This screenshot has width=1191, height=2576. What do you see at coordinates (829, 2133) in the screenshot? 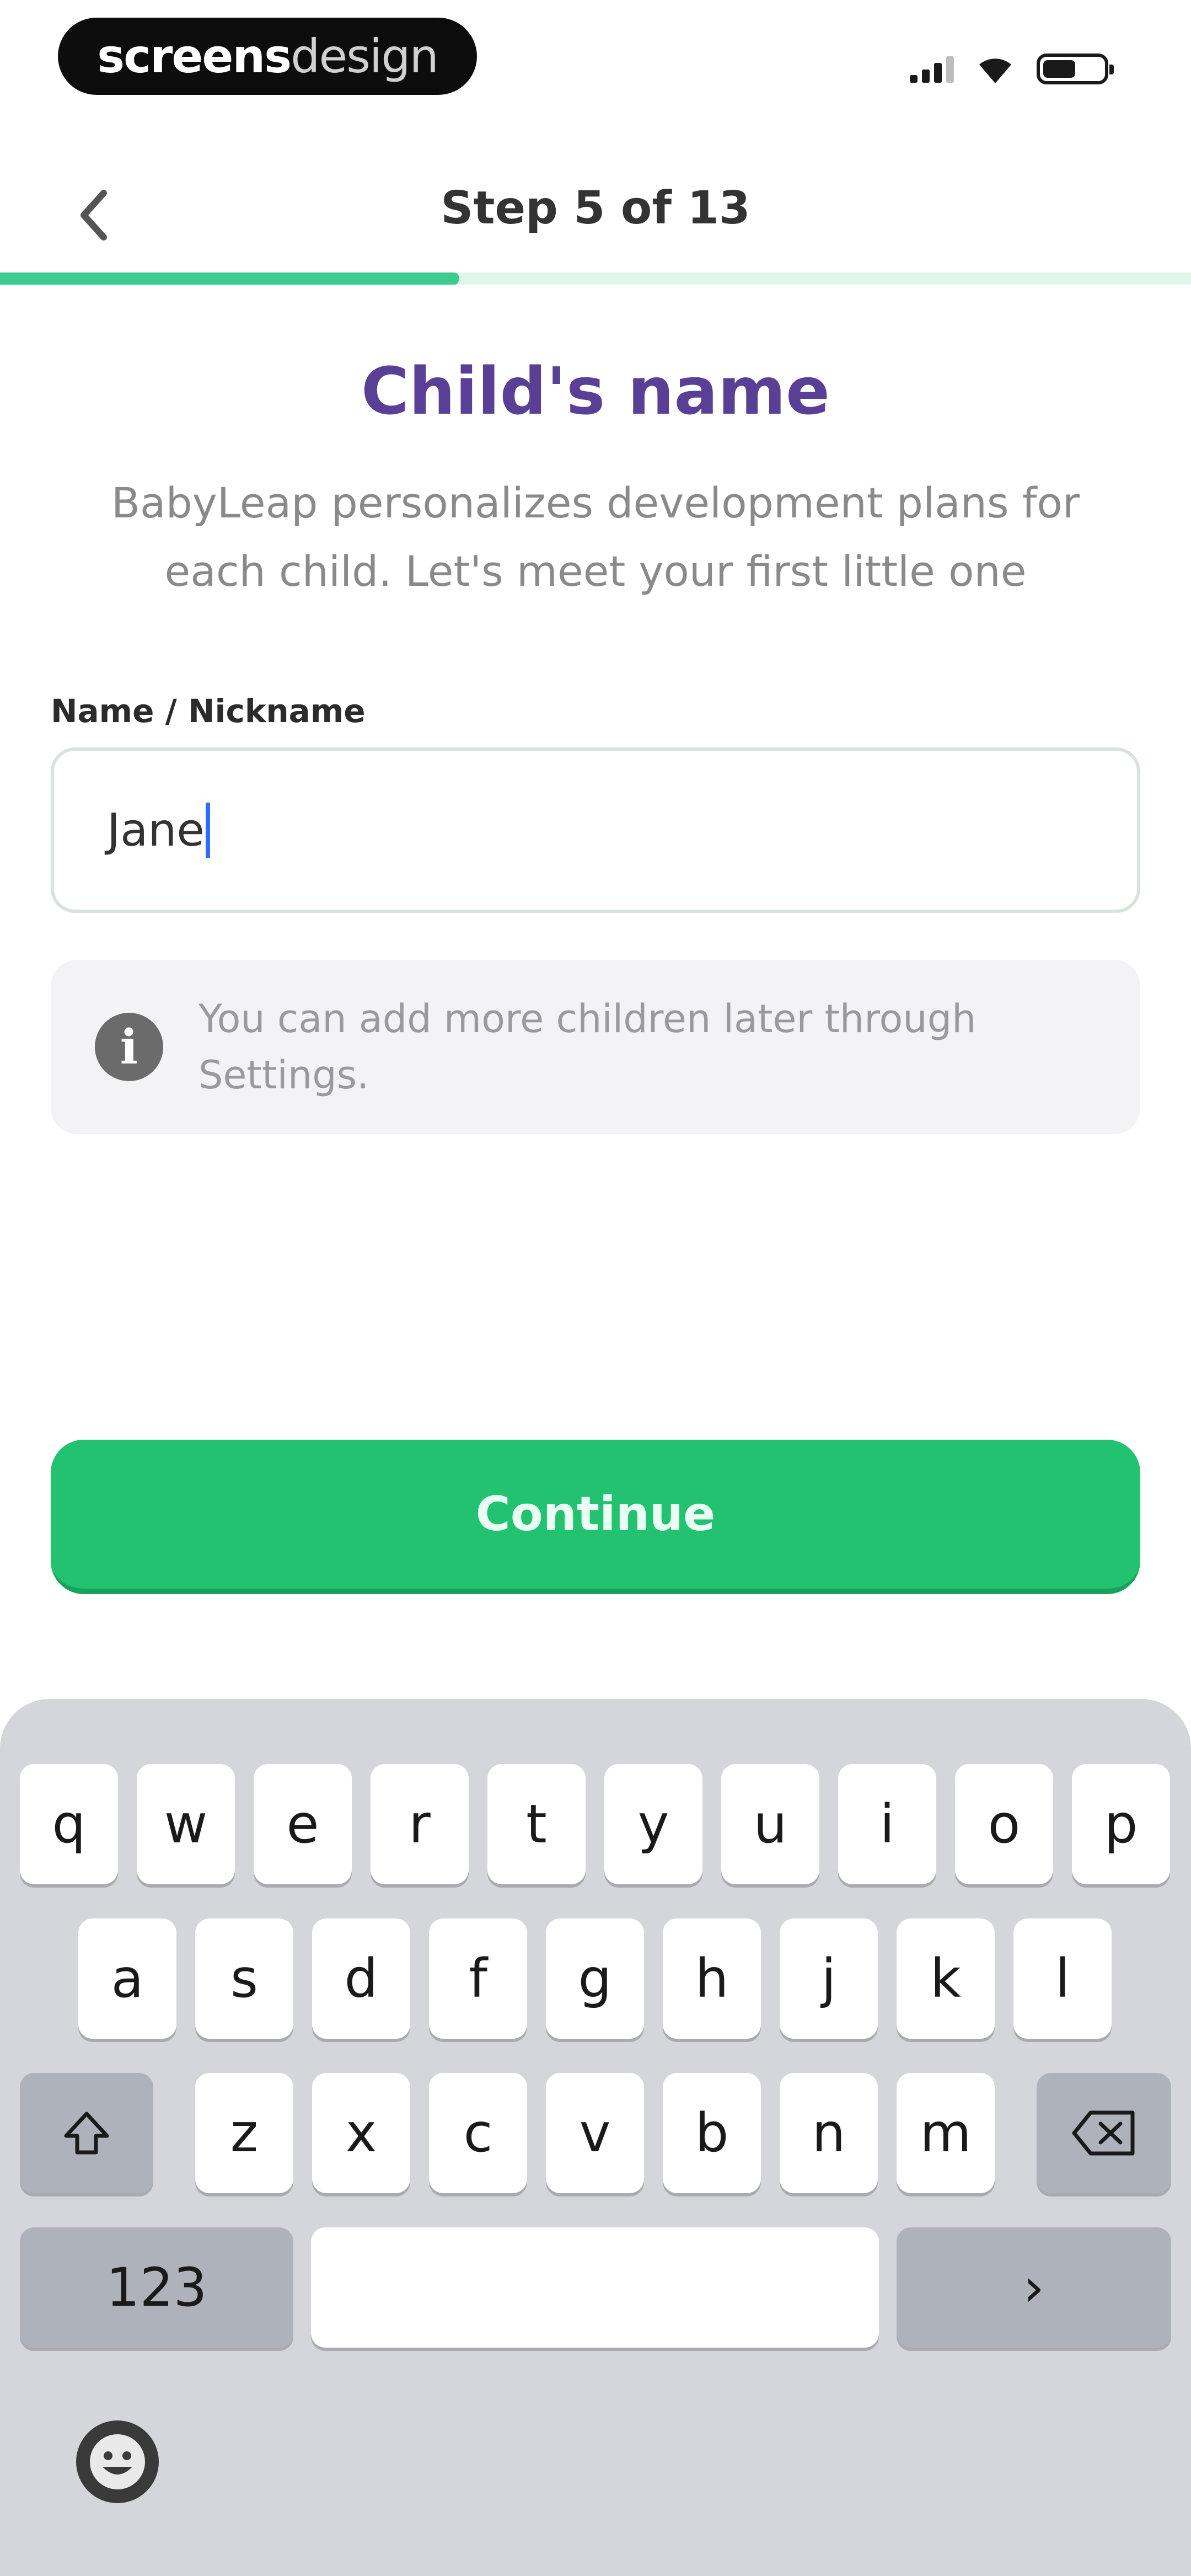
I see `key-n: n` at bounding box center [829, 2133].